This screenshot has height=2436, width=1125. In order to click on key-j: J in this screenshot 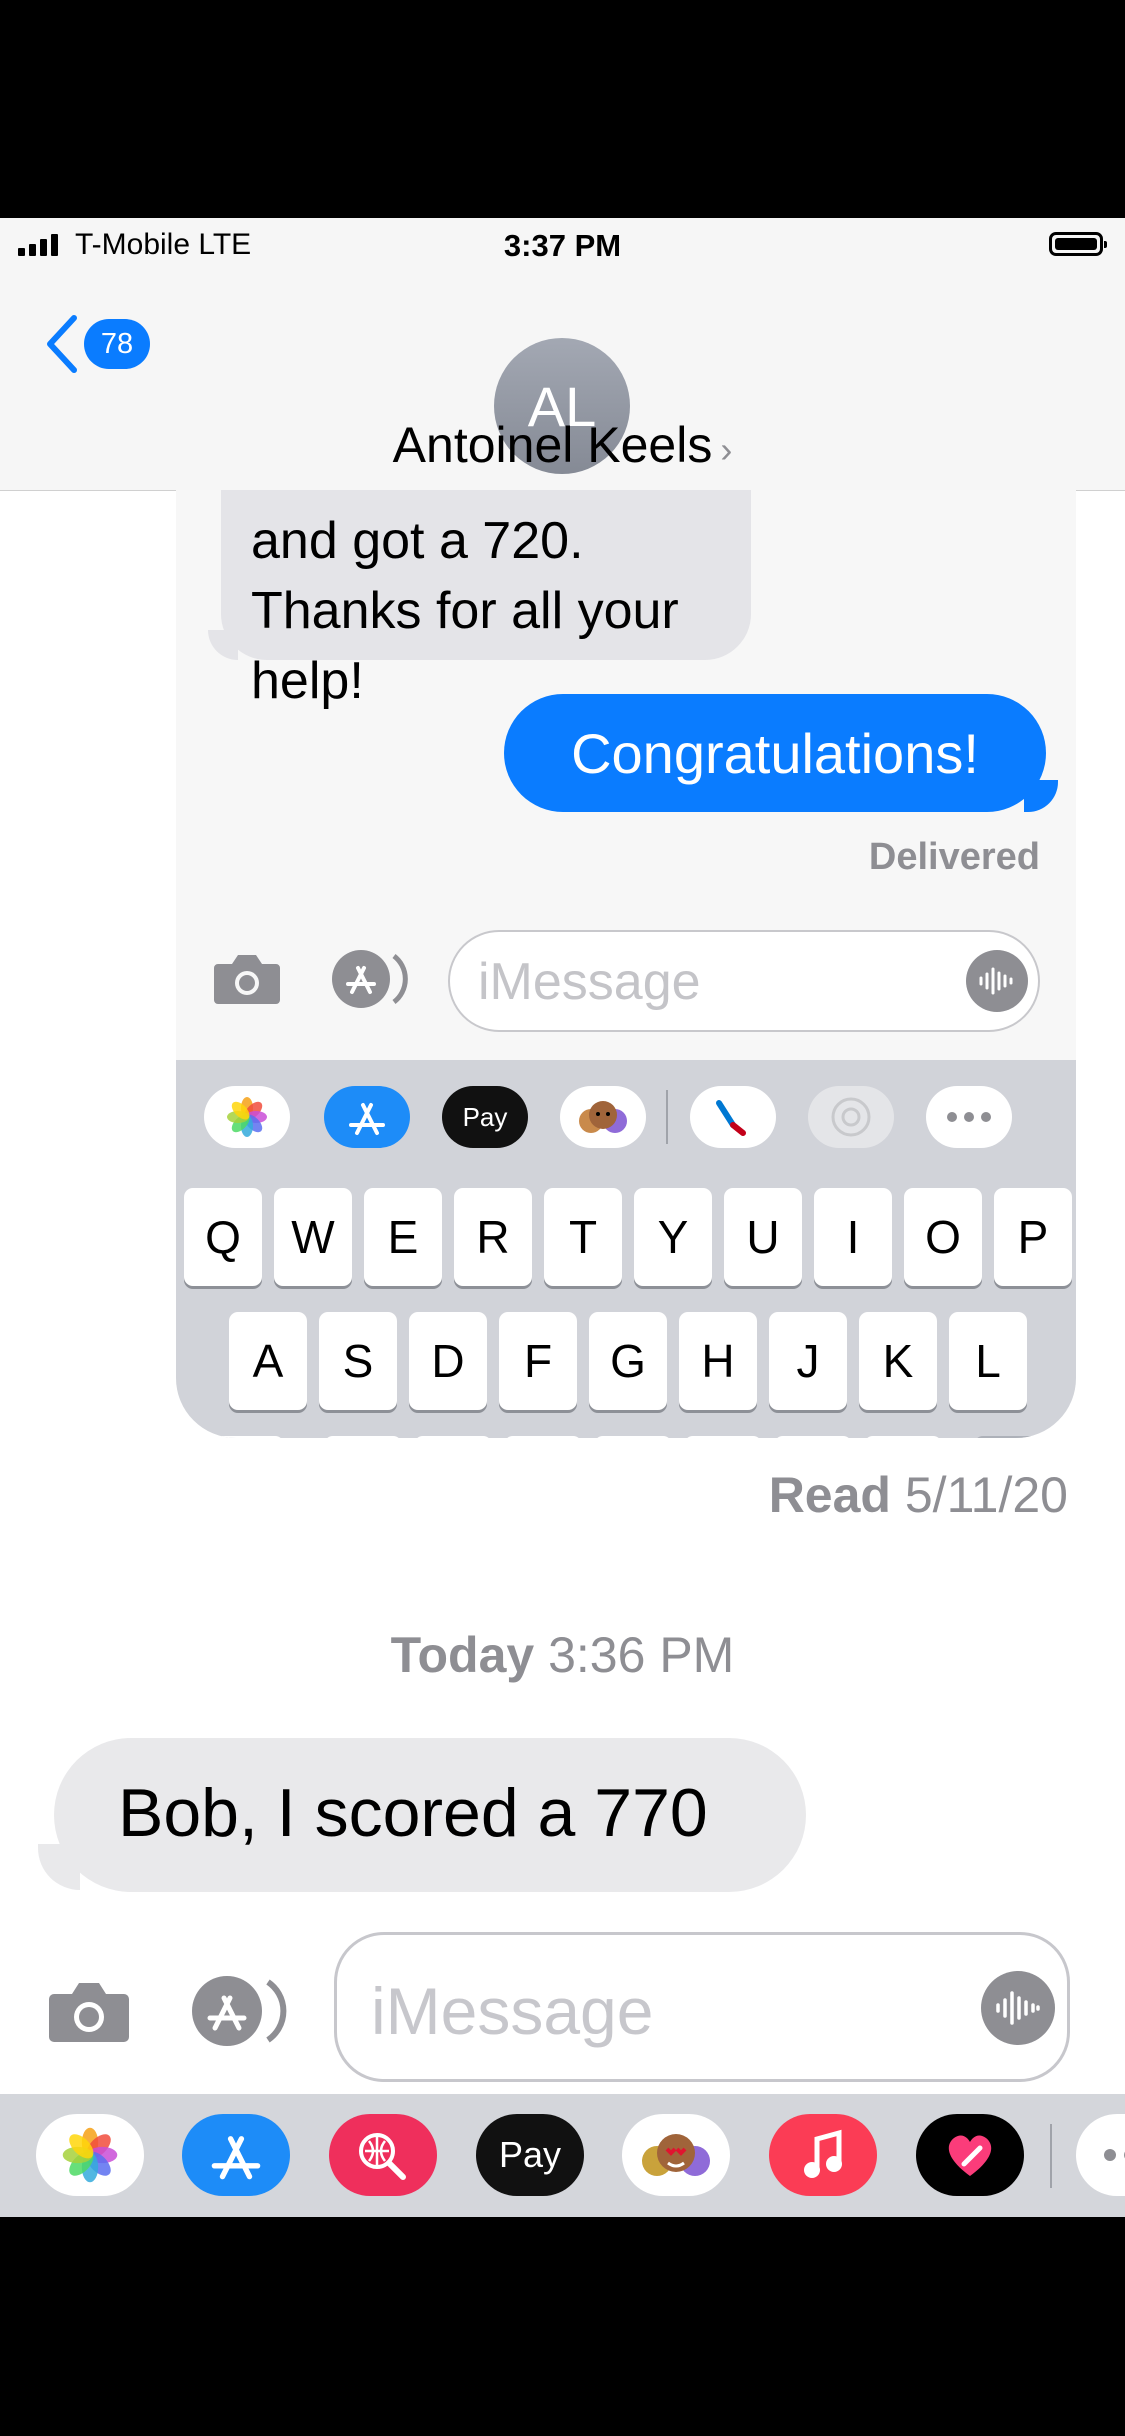, I will do `click(808, 1361)`.